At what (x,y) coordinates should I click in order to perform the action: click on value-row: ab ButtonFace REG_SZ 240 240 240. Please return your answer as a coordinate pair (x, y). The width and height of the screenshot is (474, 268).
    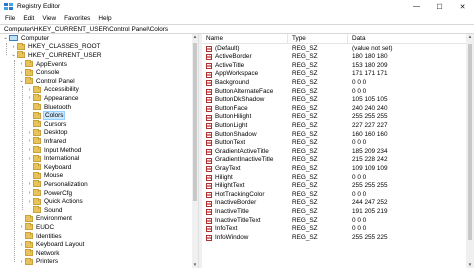
    Looking at the image, I should click on (334, 109).